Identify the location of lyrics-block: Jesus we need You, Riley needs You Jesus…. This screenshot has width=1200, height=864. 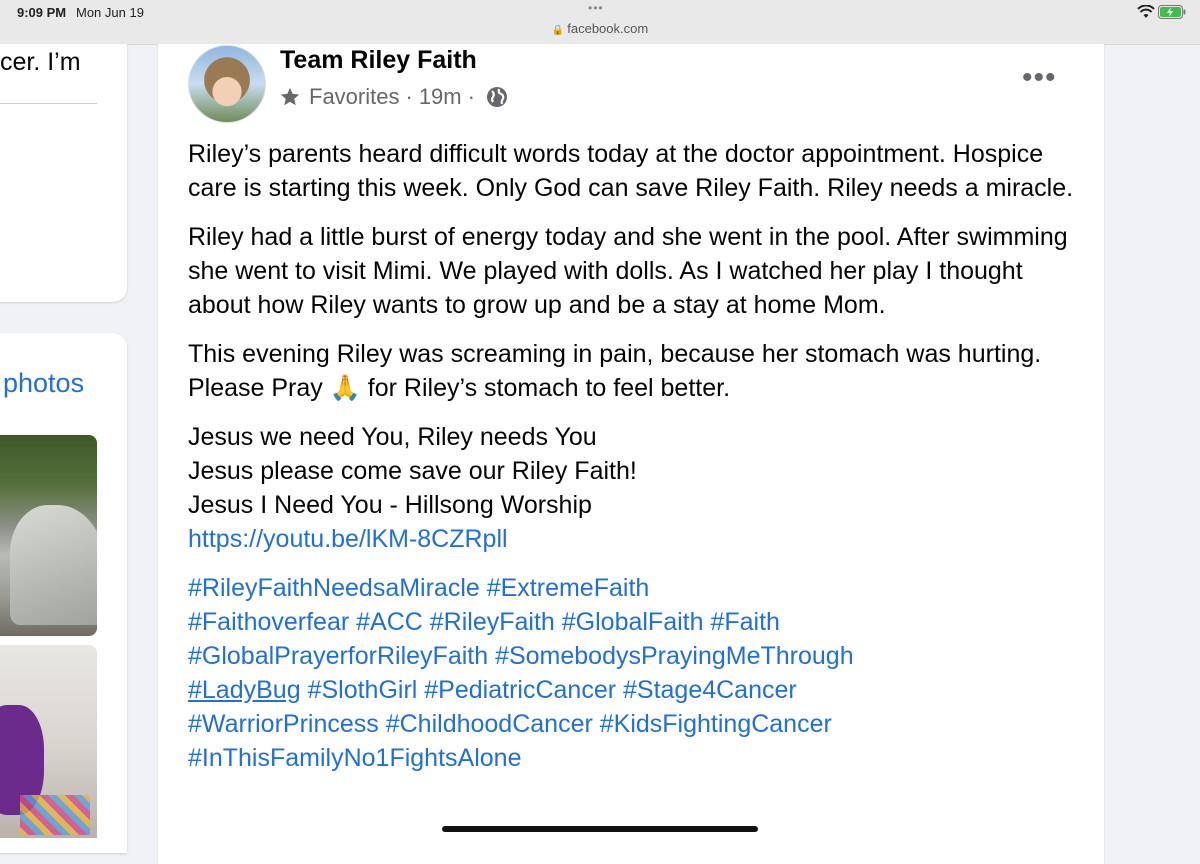
(633, 488).